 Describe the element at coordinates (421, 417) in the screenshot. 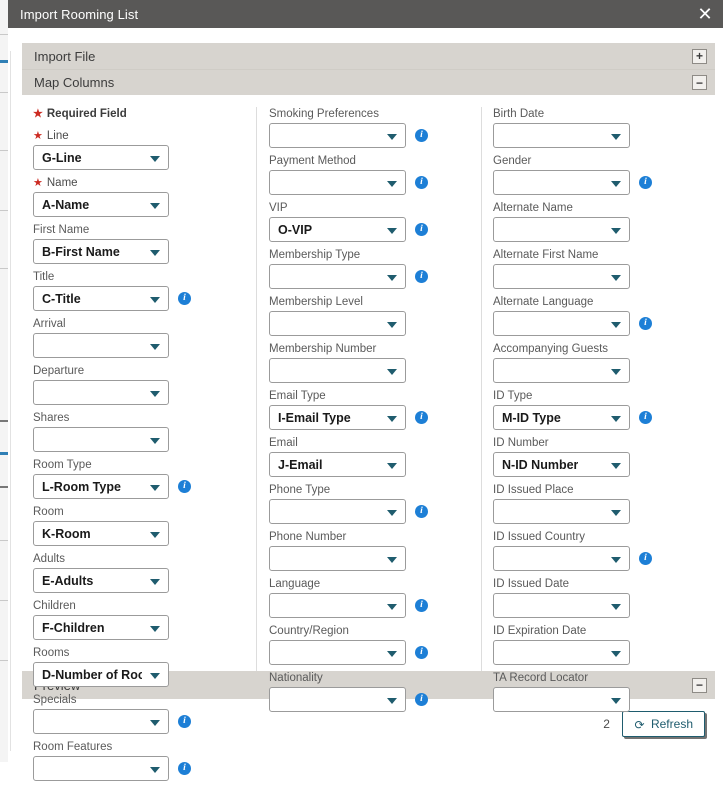

I see `info-icon-email-type: i` at that location.